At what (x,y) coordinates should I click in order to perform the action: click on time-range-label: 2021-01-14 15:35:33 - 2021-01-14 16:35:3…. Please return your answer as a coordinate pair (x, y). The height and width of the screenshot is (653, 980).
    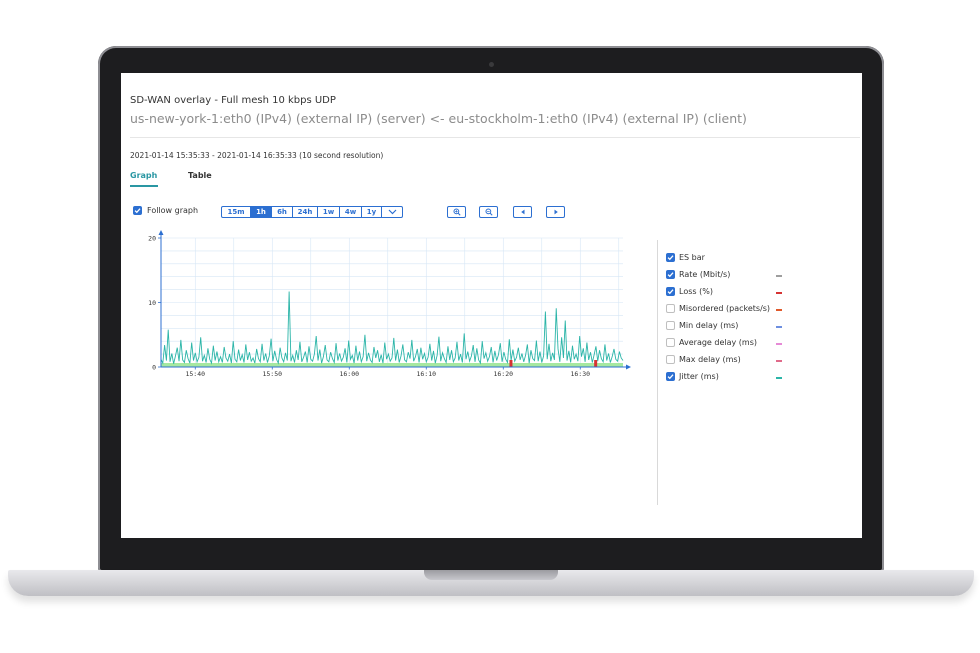
    Looking at the image, I should click on (257, 155).